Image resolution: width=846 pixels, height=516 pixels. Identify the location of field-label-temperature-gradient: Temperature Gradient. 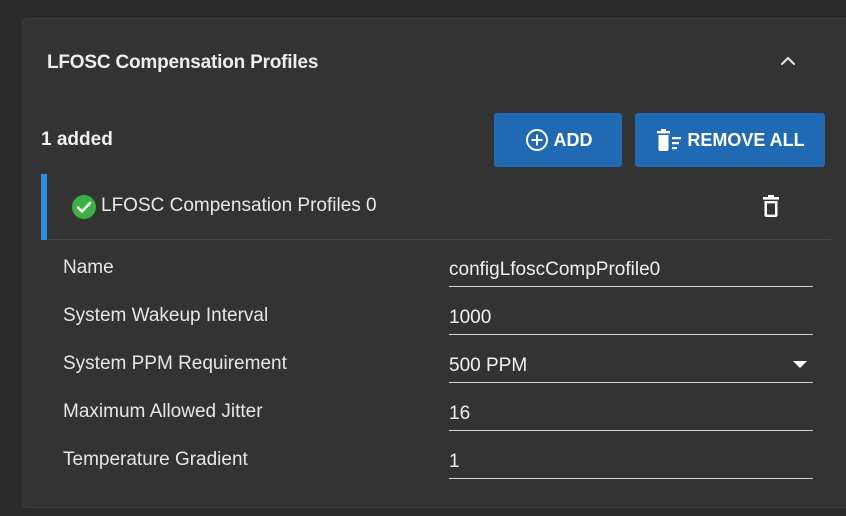
(155, 459).